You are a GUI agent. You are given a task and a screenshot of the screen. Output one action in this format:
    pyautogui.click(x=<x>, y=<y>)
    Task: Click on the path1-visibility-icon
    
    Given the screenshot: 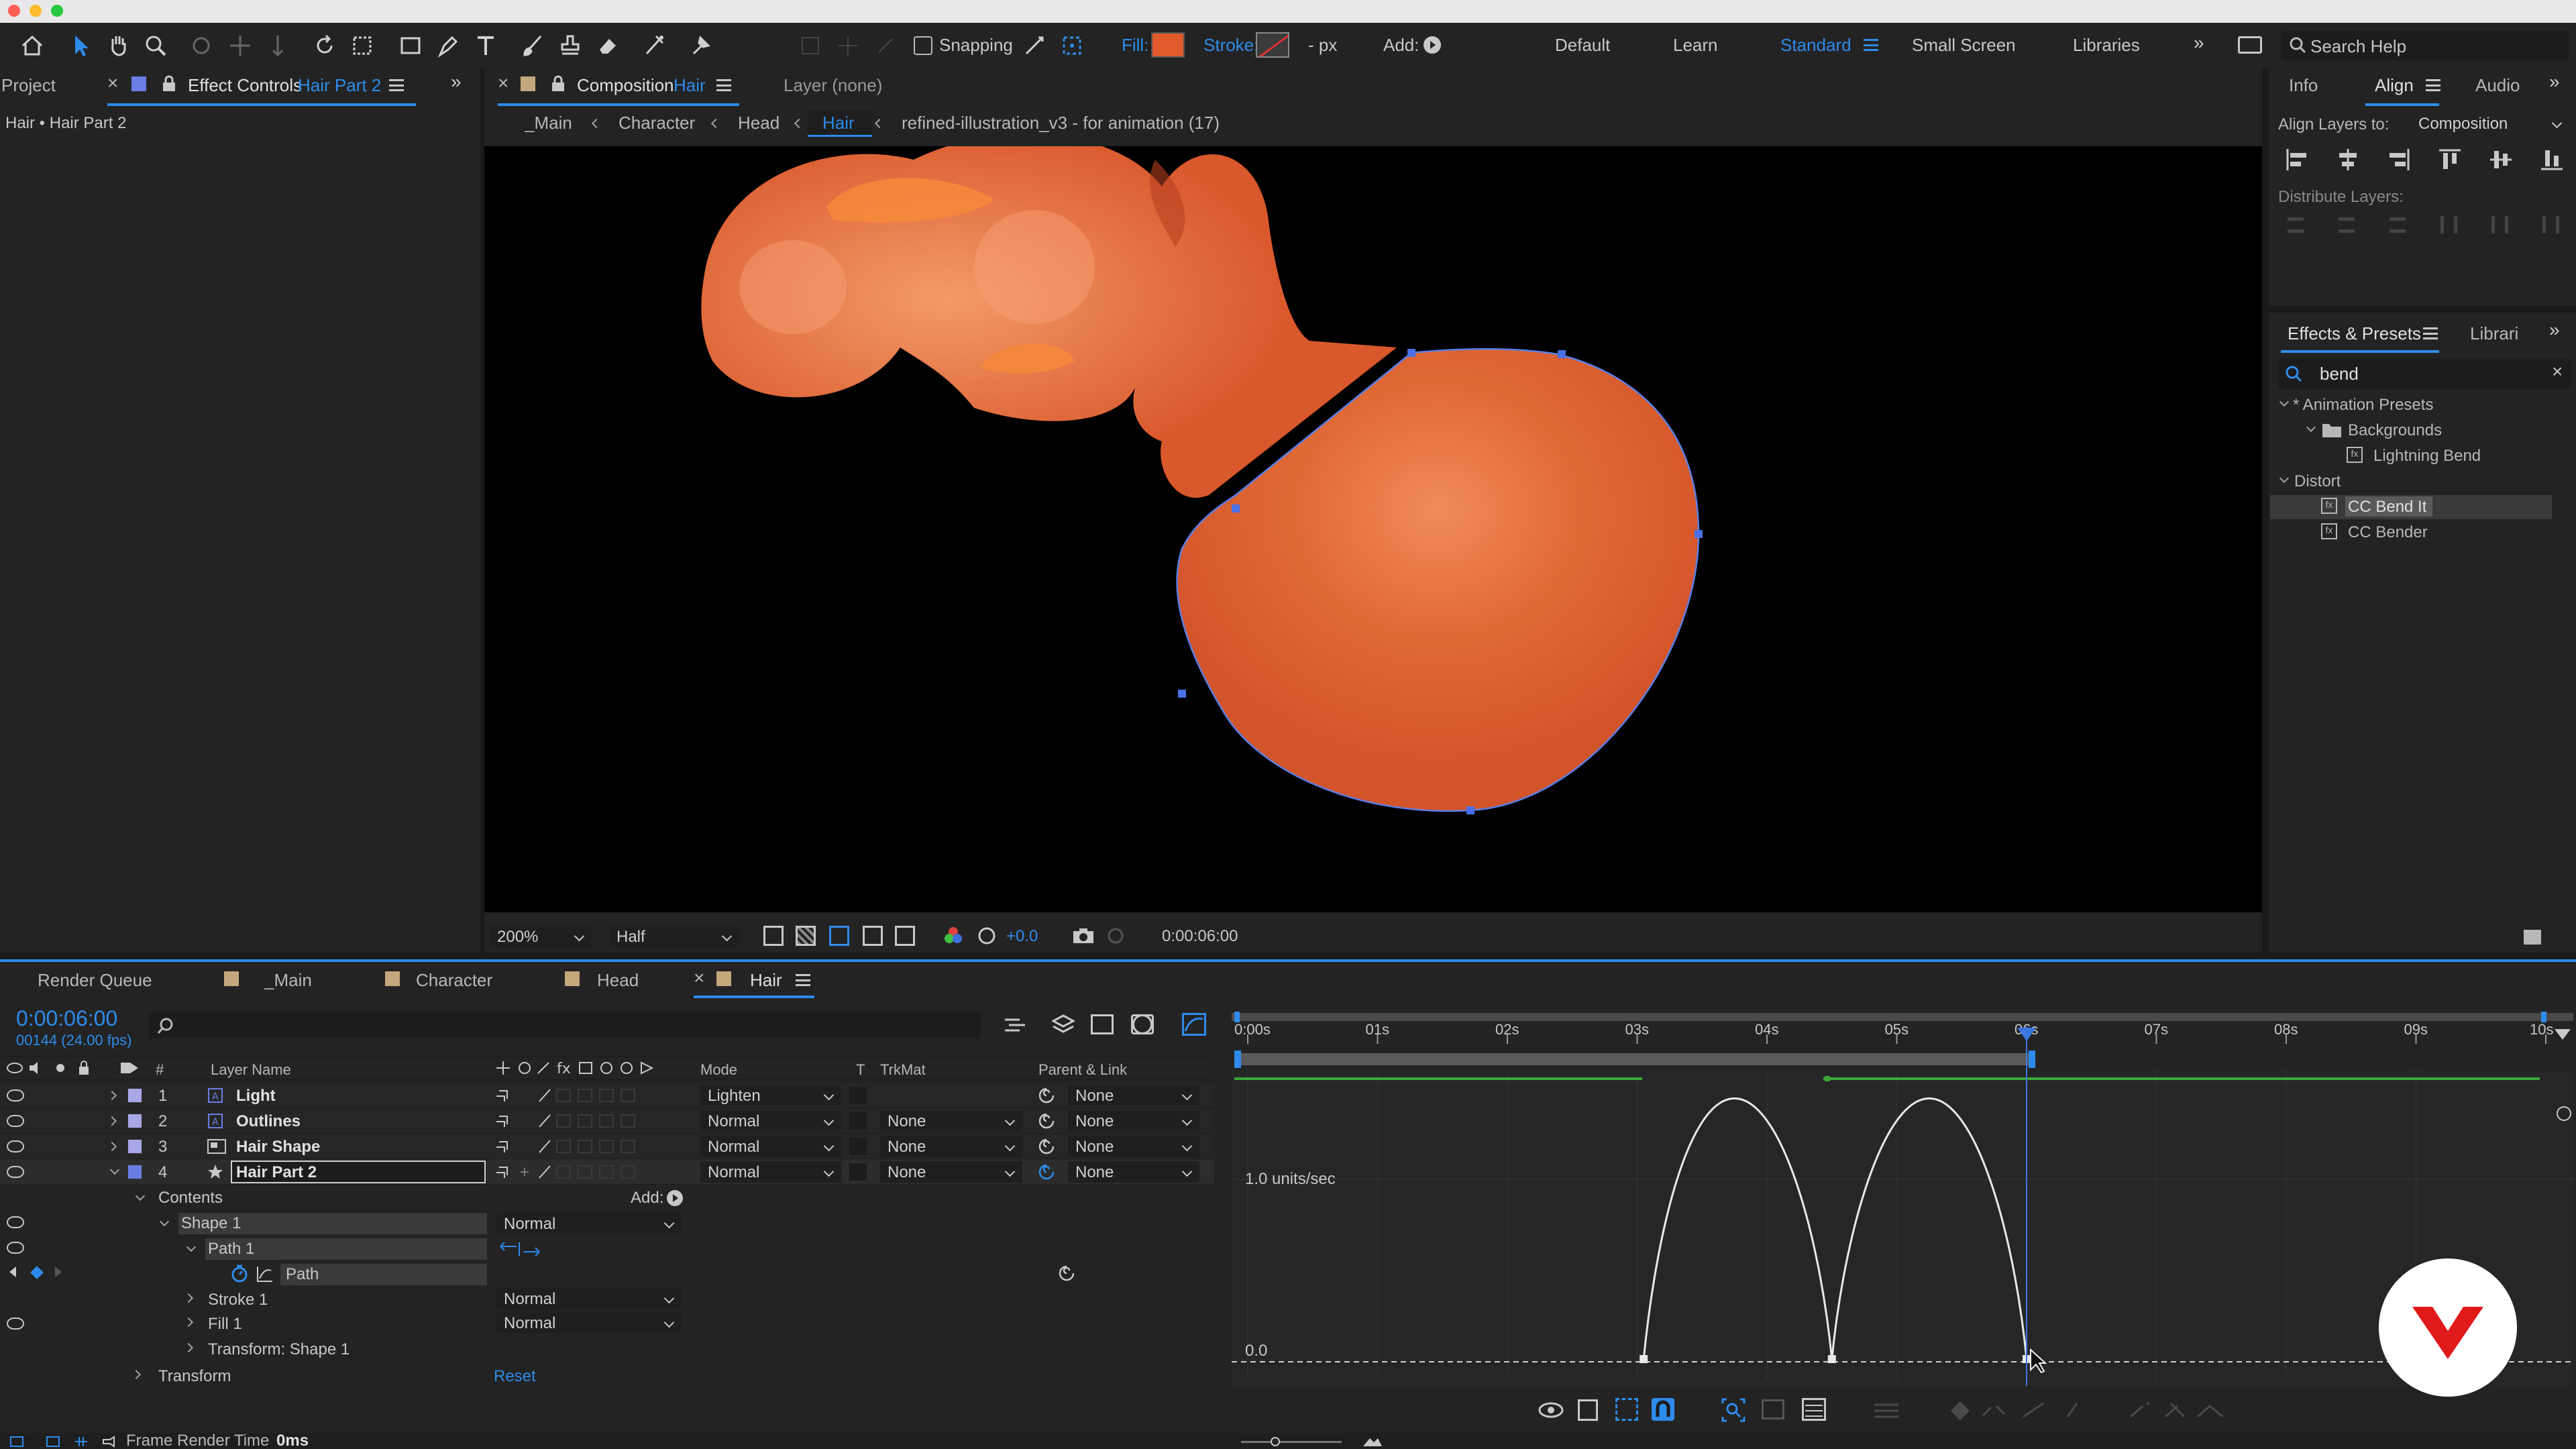 What is the action you would take?
    pyautogui.click(x=15, y=1248)
    